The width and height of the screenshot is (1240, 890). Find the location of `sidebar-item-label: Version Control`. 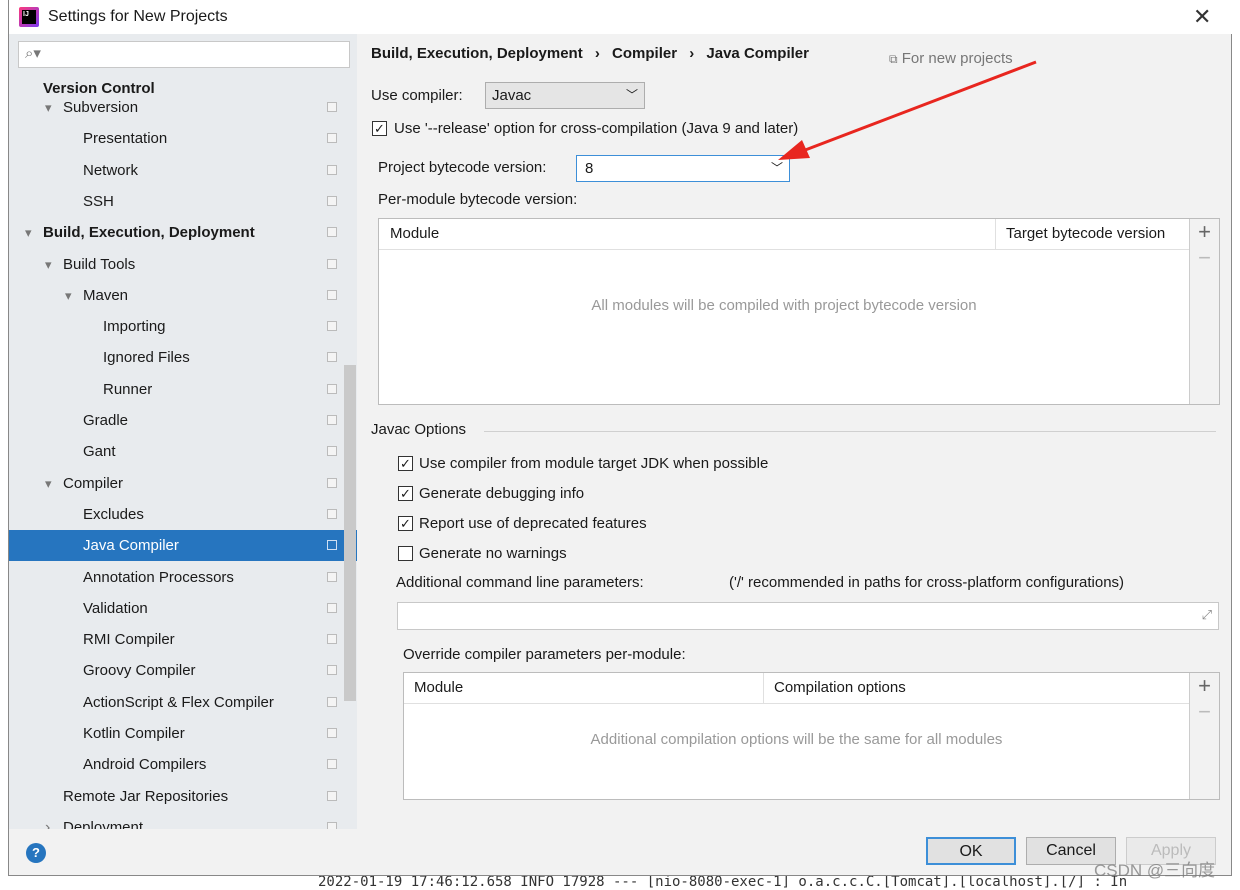

sidebar-item-label: Version Control is located at coordinates (99, 88).